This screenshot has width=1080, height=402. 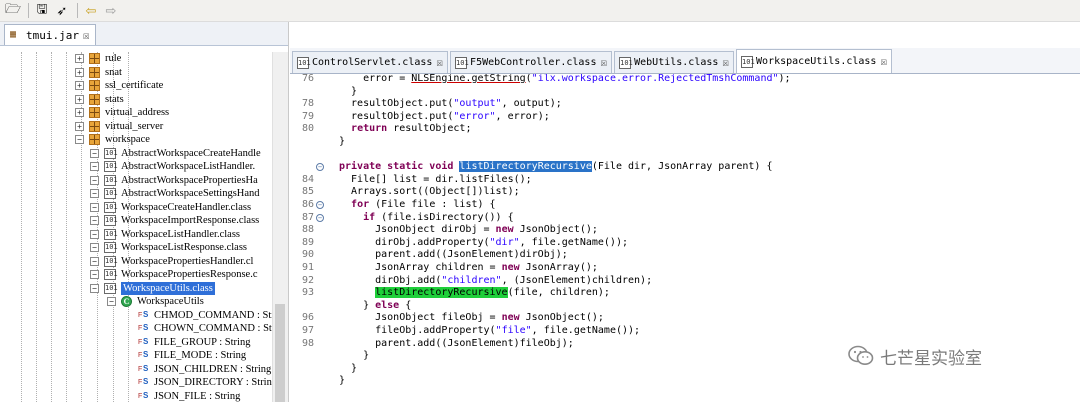 I want to click on code-text: Arrays.sort((Object[])list);, so click(x=429, y=192).